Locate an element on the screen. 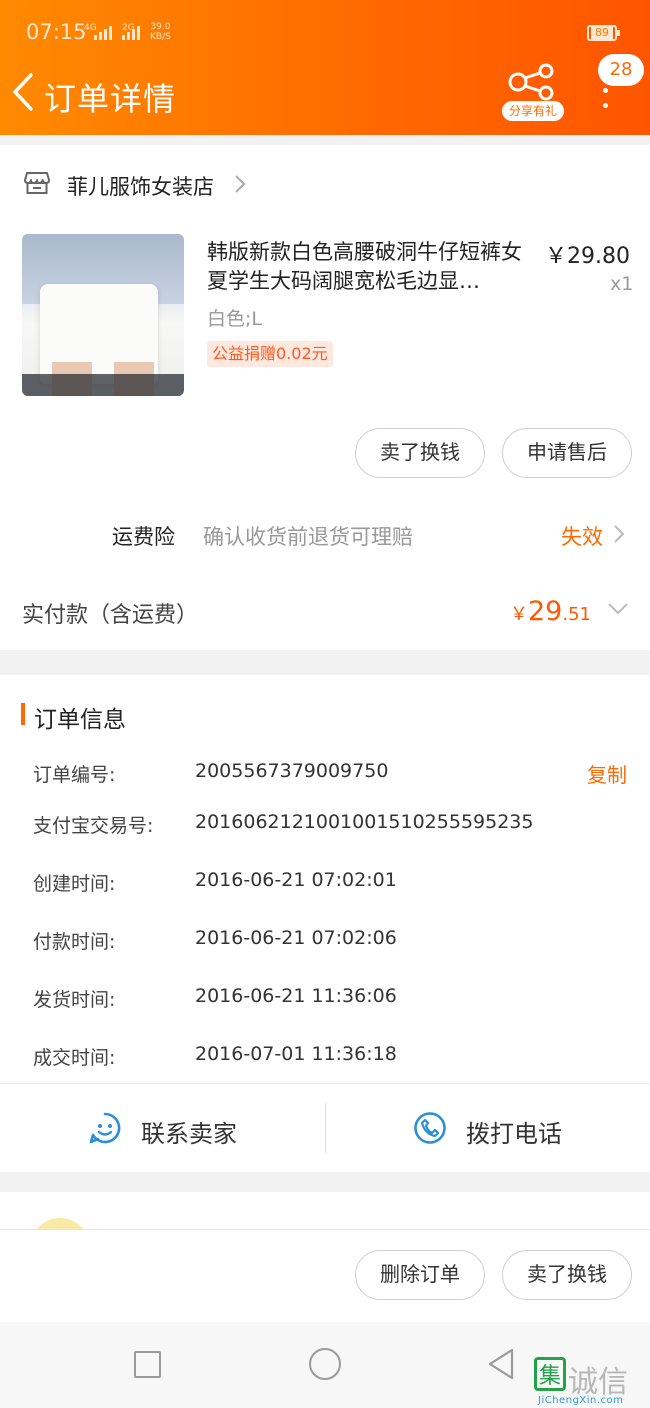 This screenshot has height=1408, width=650. shipping-insurance-status: 失效 is located at coordinates (582, 536).